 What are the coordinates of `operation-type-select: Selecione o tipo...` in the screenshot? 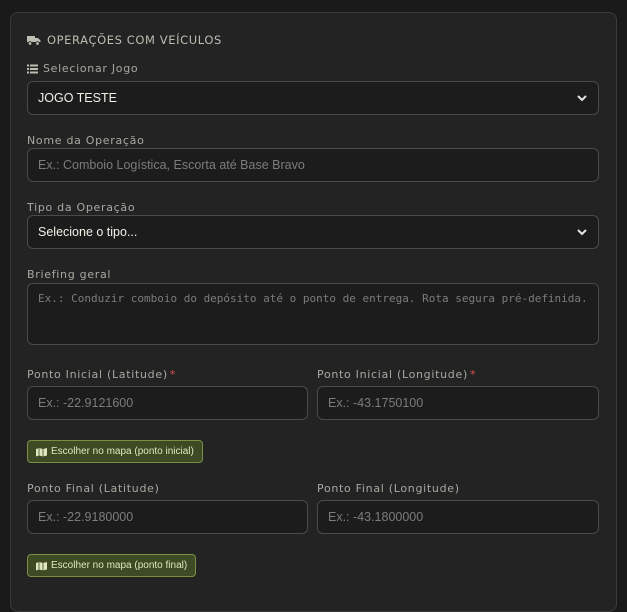 It's located at (313, 232).